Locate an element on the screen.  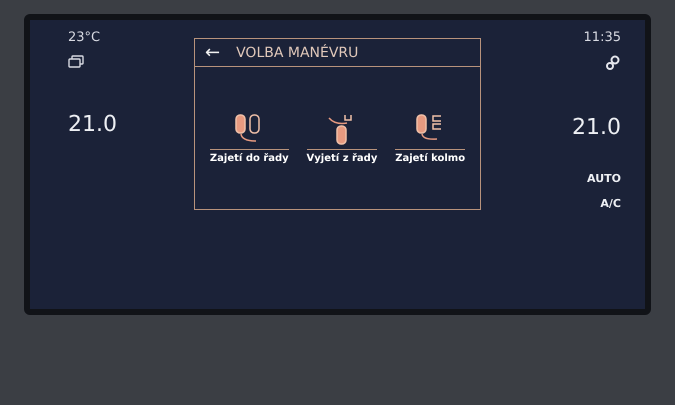
maneuver-option: Zajetí kolmo is located at coordinates (430, 138).